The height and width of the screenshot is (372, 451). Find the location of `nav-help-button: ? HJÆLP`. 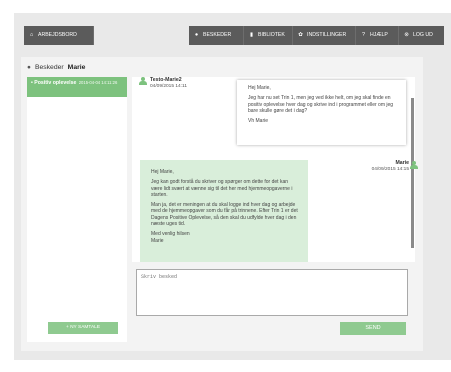

nav-help-button: ? HJÆLP is located at coordinates (377, 35).